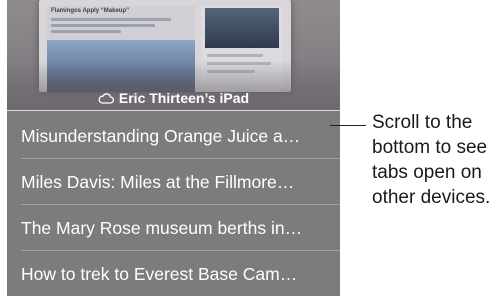 This screenshot has height=296, width=500. Describe the element at coordinates (427, 172) in the screenshot. I see `callout-line-3: tabs open on` at that location.